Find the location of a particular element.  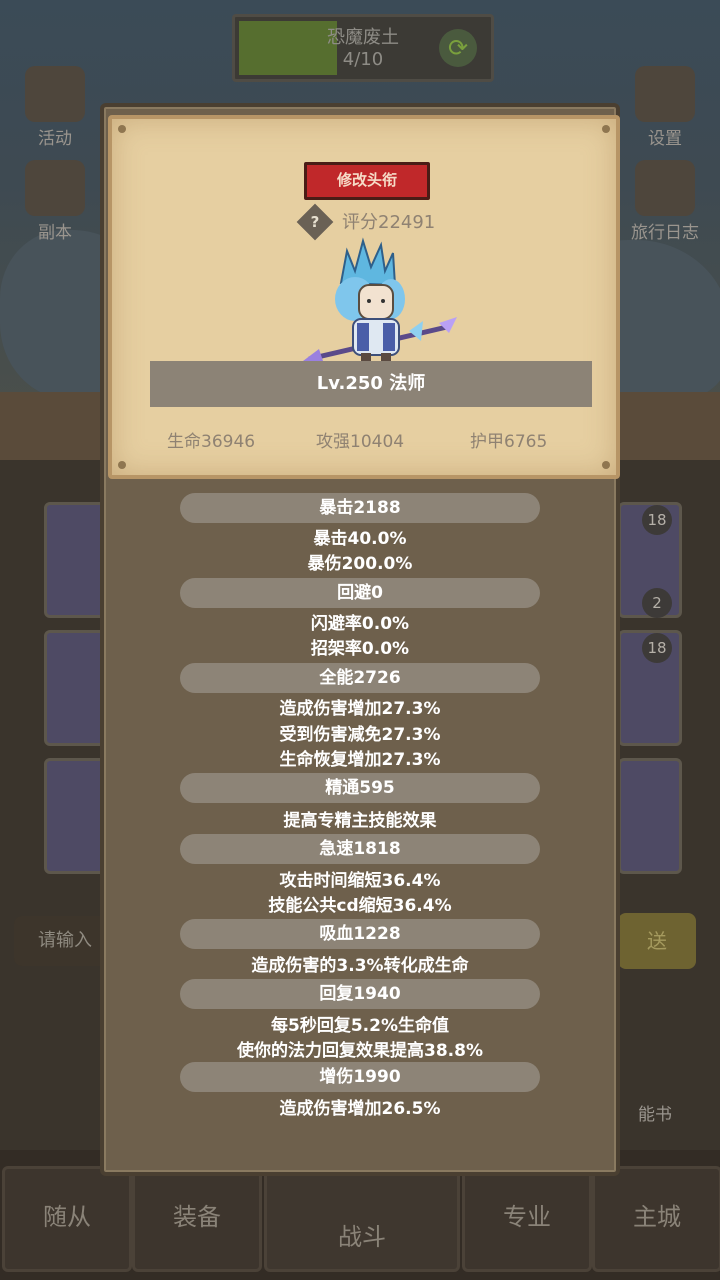

stat-header-mastery: 精通595 is located at coordinates (360, 788).